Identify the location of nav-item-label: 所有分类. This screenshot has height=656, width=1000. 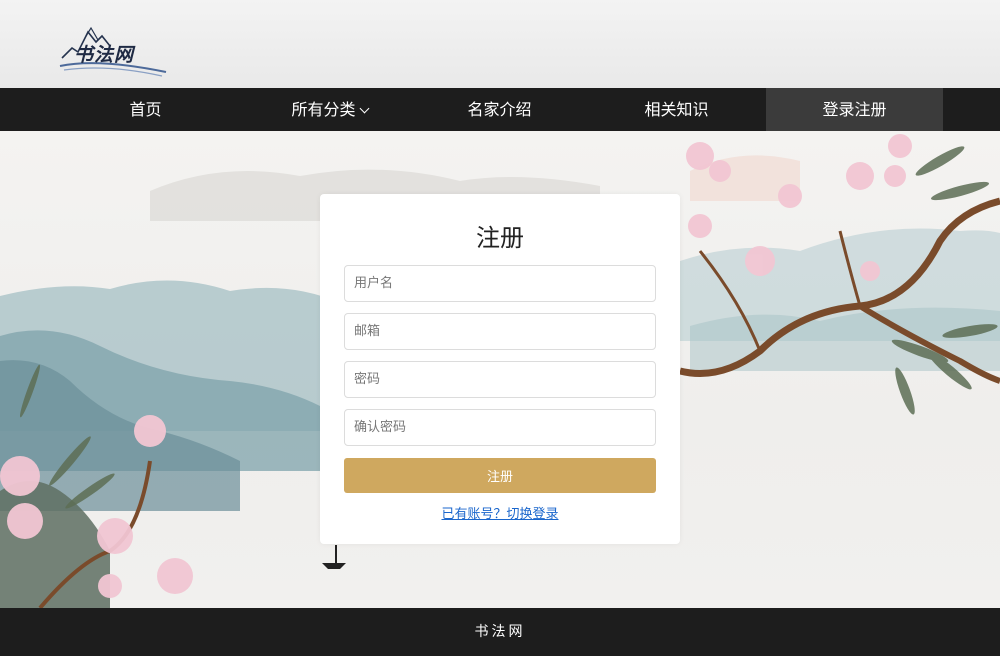
(323, 109).